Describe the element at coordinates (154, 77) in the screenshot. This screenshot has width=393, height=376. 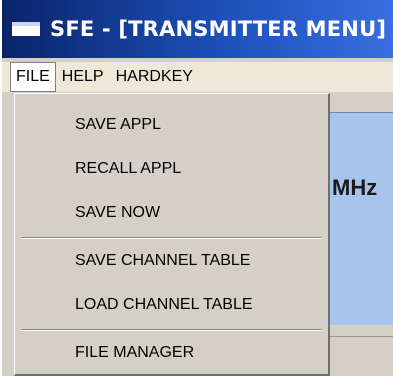
I see `menu-hardkey: HARDKEY` at that location.